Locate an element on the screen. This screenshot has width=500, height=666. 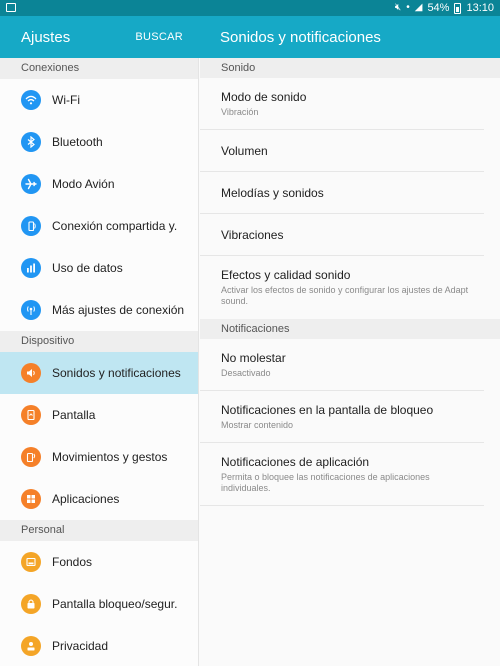
sidebar-item-airplane: Modo Avión is located at coordinates (99, 184).